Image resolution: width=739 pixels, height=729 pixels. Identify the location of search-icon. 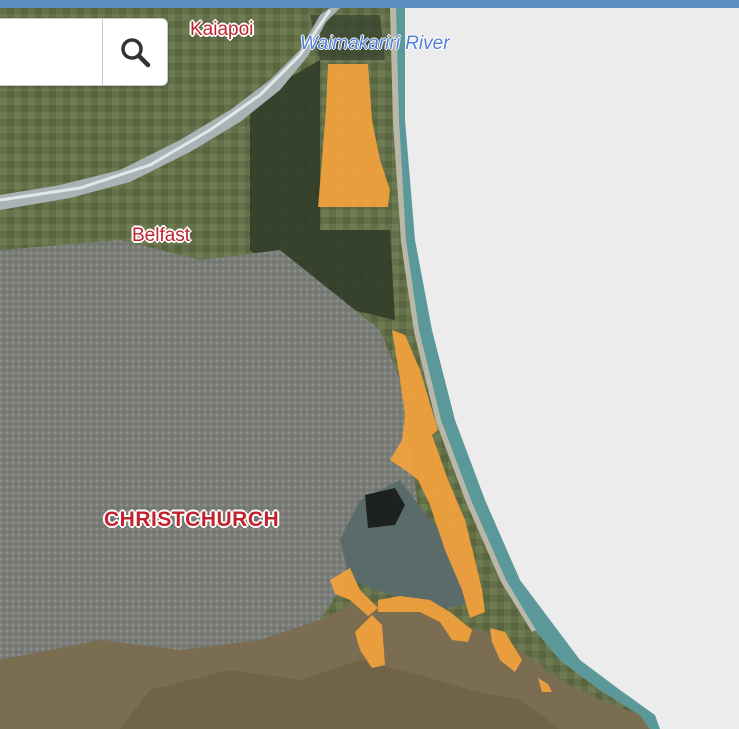
(136, 53).